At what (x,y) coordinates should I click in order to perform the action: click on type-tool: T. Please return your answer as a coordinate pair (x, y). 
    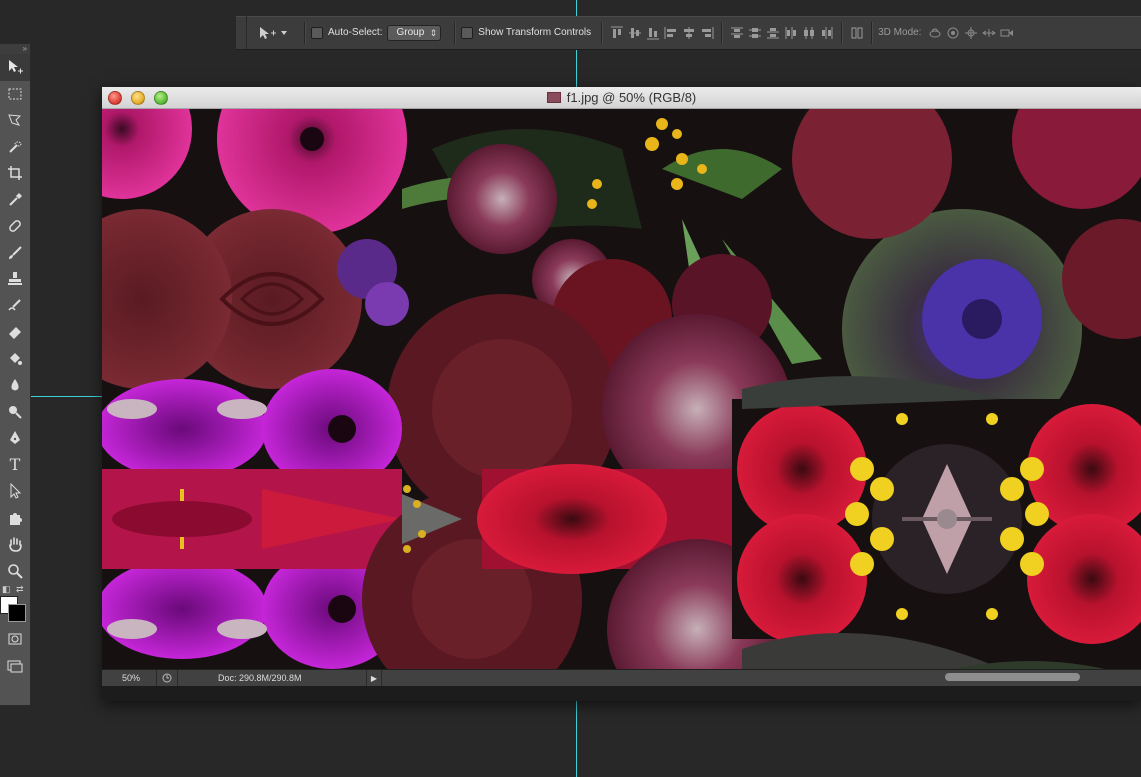
    Looking at the image, I should click on (15, 465).